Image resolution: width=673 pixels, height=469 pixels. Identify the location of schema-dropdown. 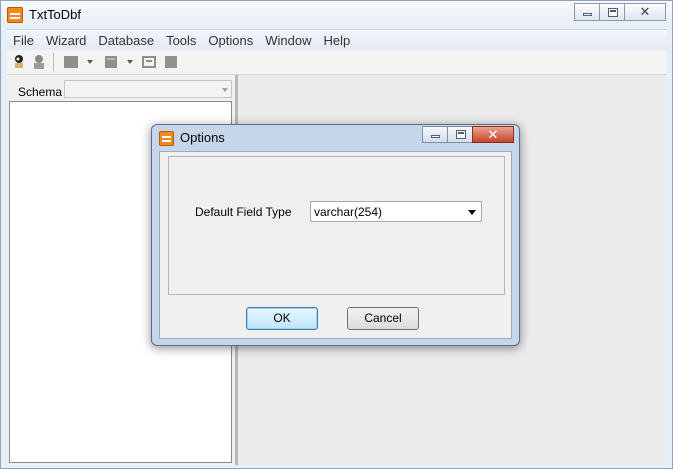
(148, 89).